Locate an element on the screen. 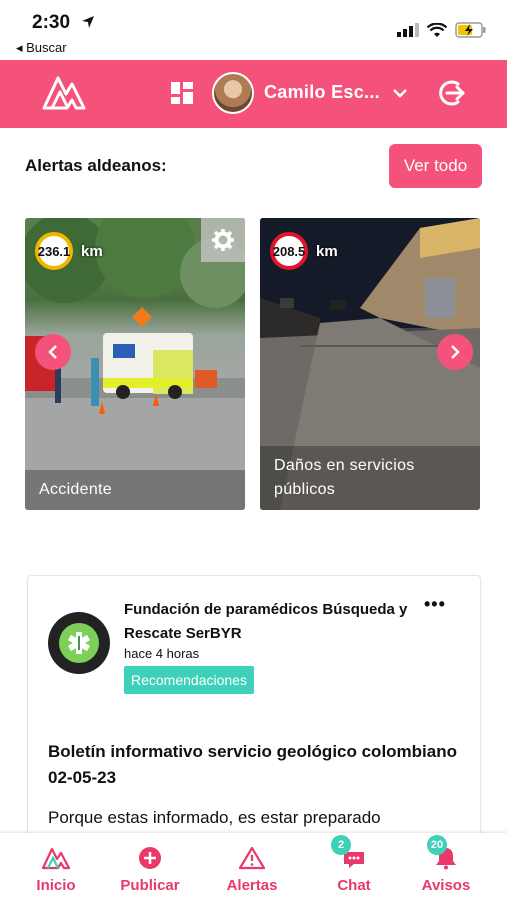  more-options-button: ••• is located at coordinates (435, 604).